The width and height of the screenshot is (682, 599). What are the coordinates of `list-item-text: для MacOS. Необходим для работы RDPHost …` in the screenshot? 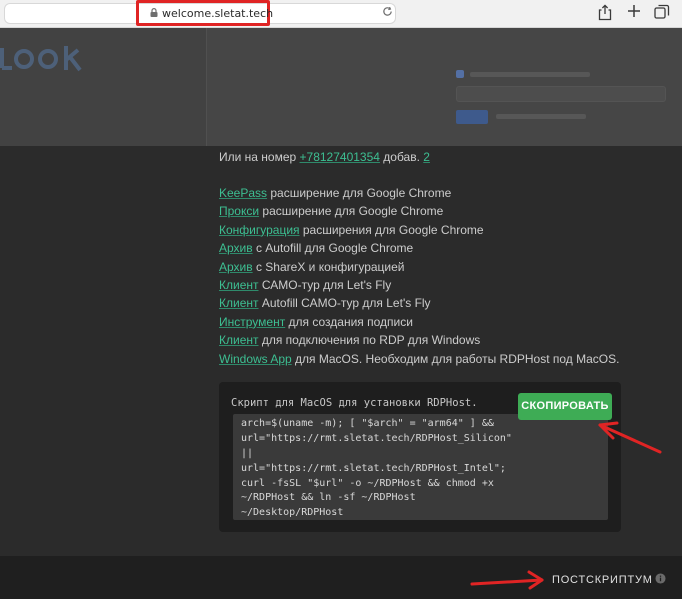 It's located at (455, 358).